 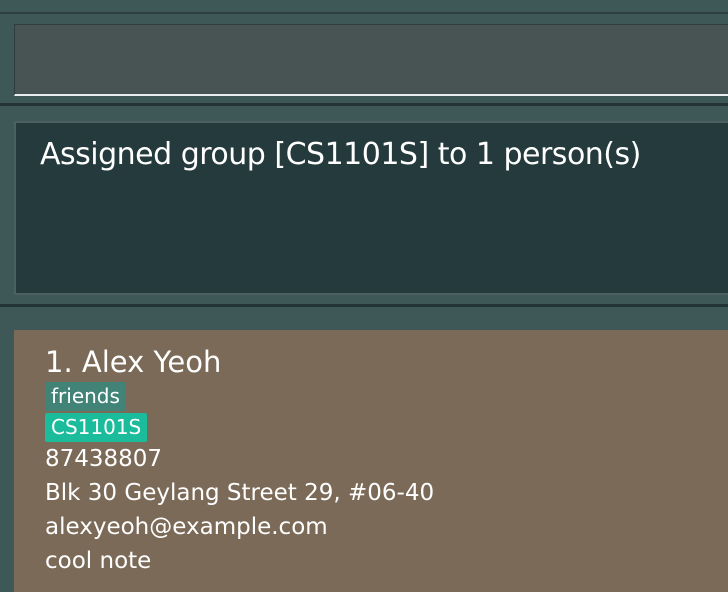 What do you see at coordinates (364, 7) in the screenshot?
I see `top-strip` at bounding box center [364, 7].